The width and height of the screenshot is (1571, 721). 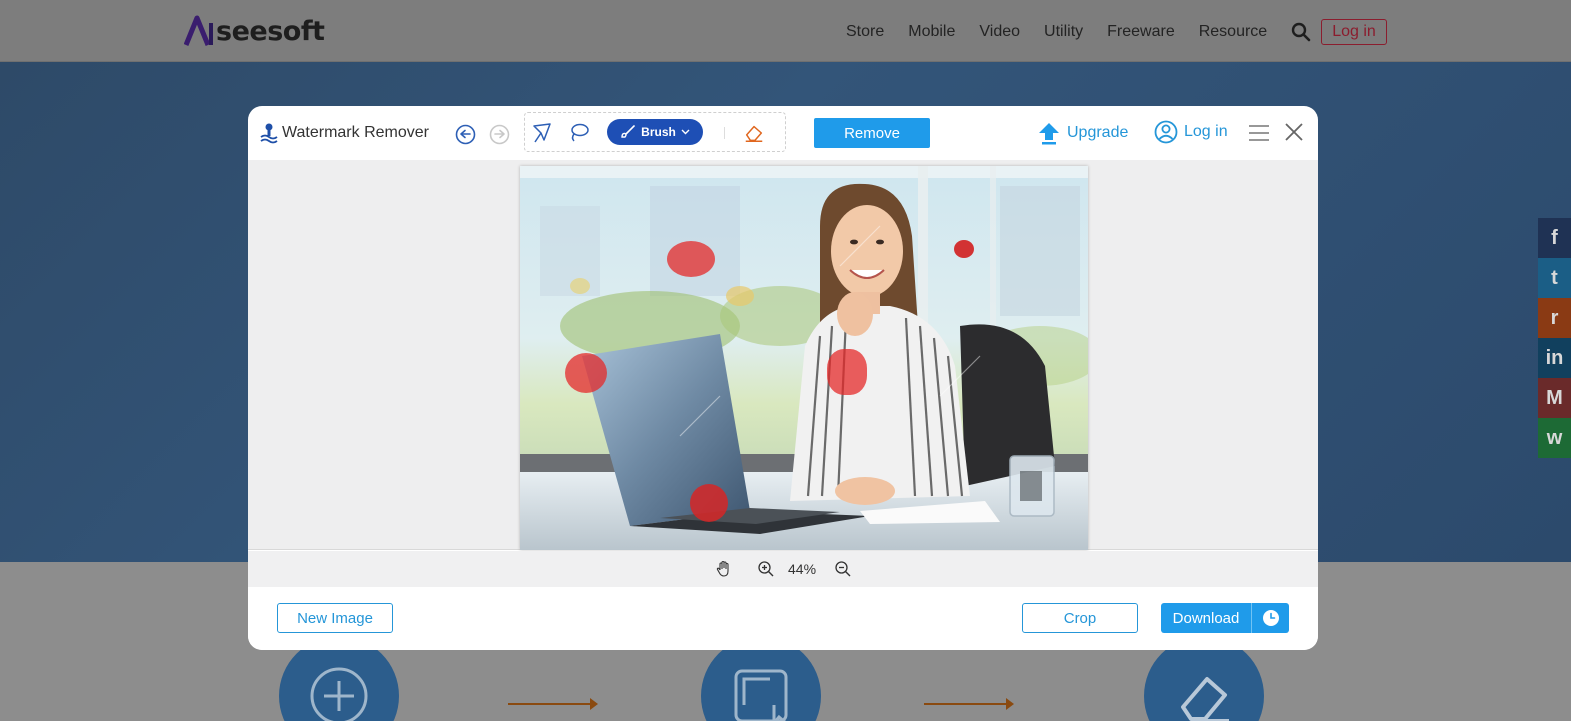 What do you see at coordinates (1206, 131) in the screenshot?
I see `dialog-login-label: Log in` at bounding box center [1206, 131].